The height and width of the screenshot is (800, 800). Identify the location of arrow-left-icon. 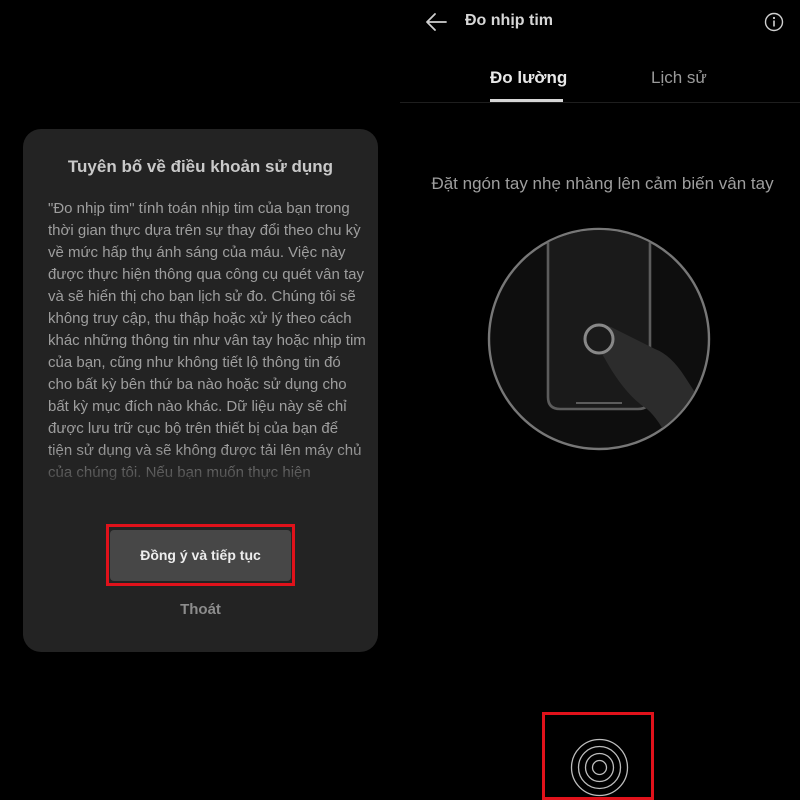
(436, 22).